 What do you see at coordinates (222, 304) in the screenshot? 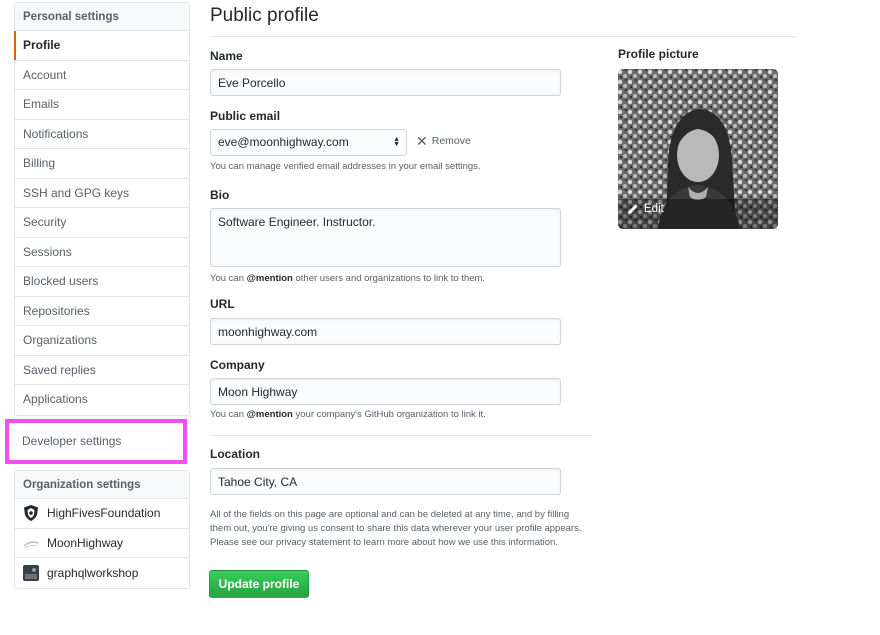
I see `url-label: URL` at bounding box center [222, 304].